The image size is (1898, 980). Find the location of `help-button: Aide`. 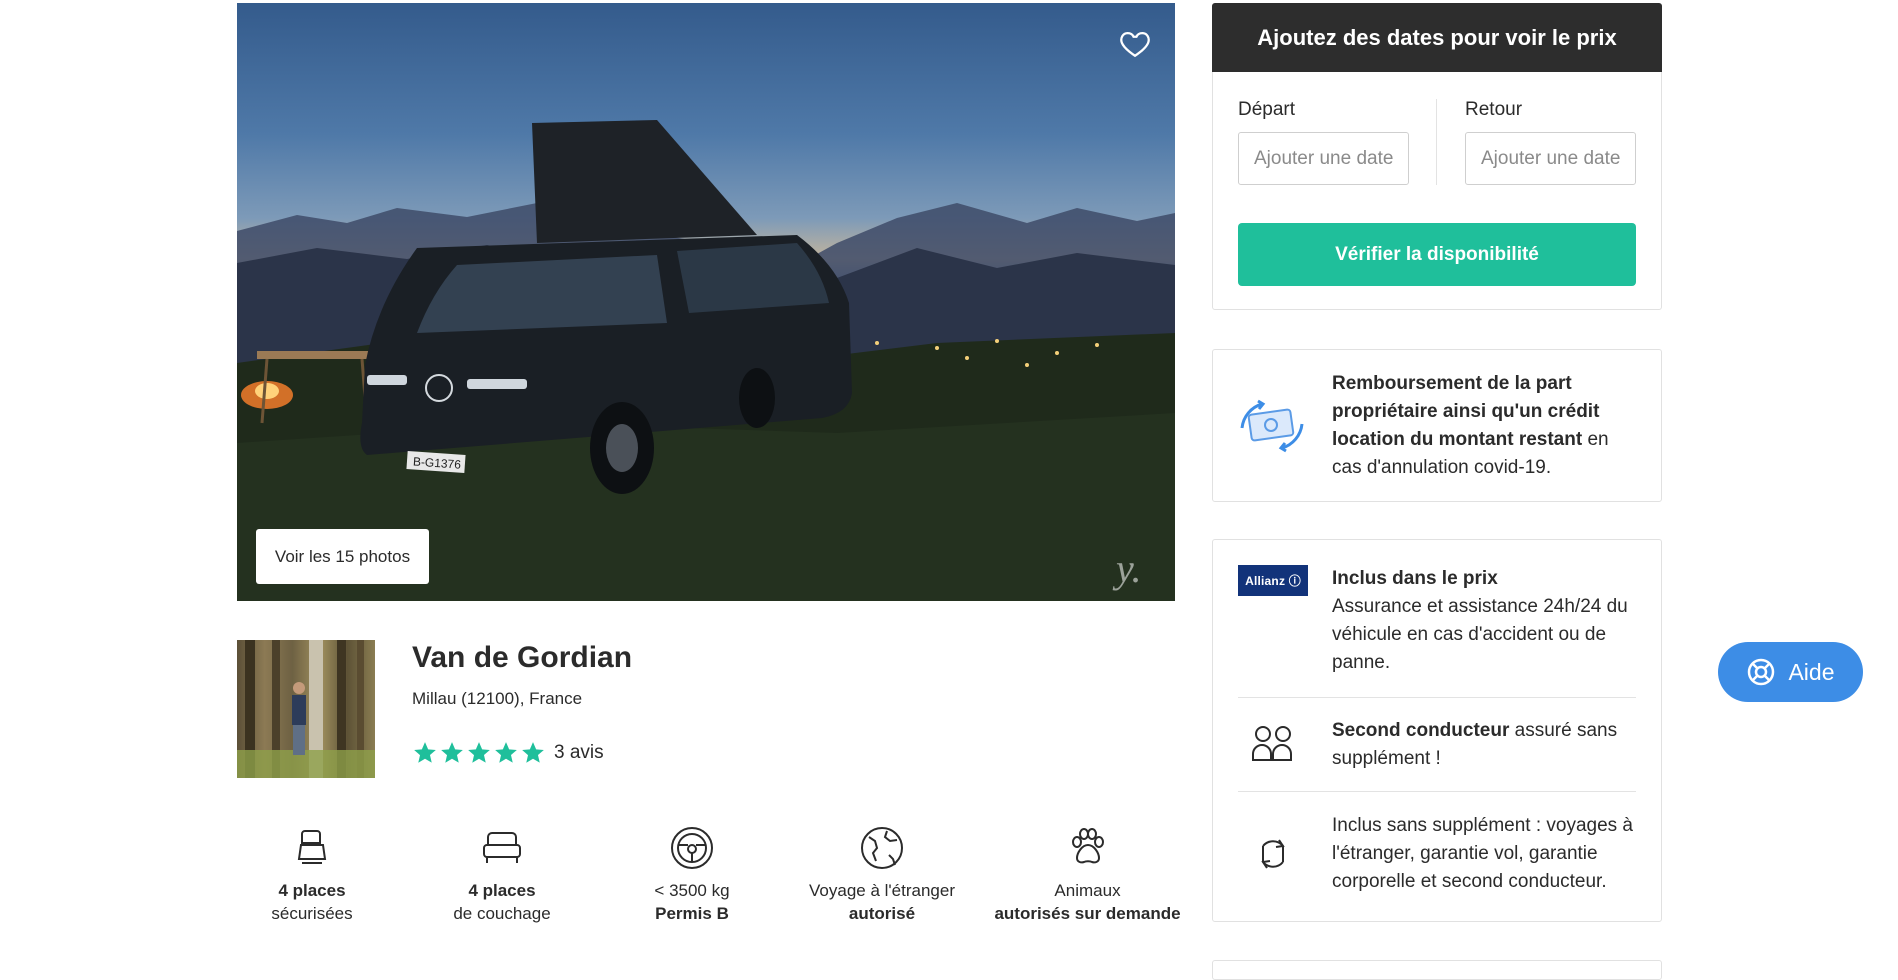

help-button: Aide is located at coordinates (1790, 672).